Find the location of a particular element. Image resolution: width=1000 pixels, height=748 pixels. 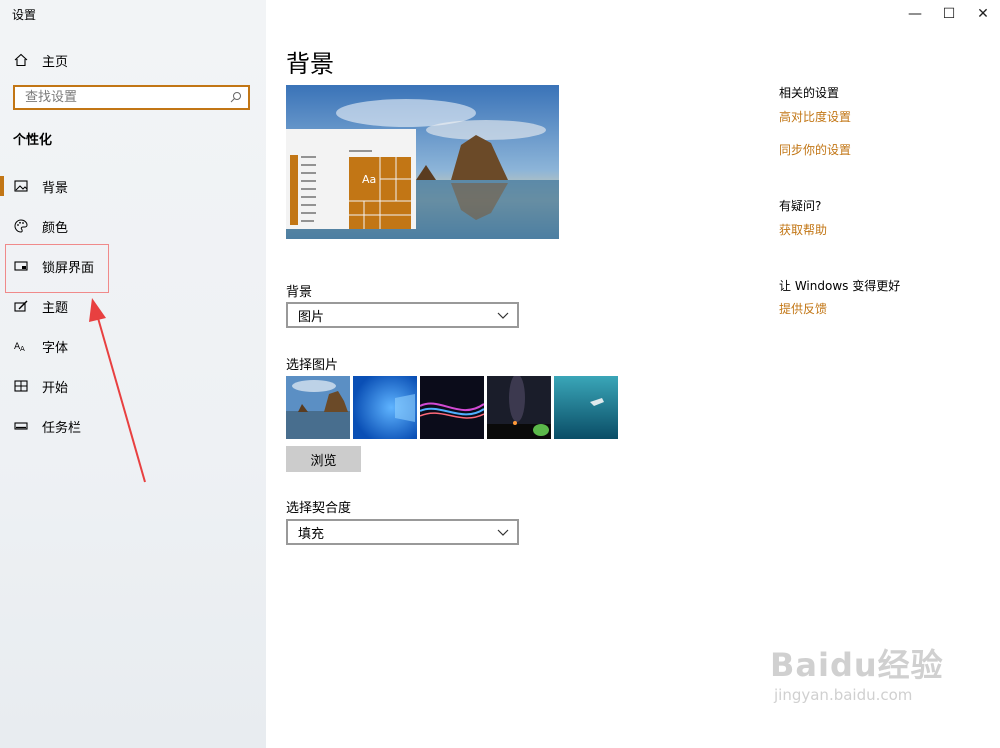

window-controls: — ☐ ✕ is located at coordinates (949, 14).